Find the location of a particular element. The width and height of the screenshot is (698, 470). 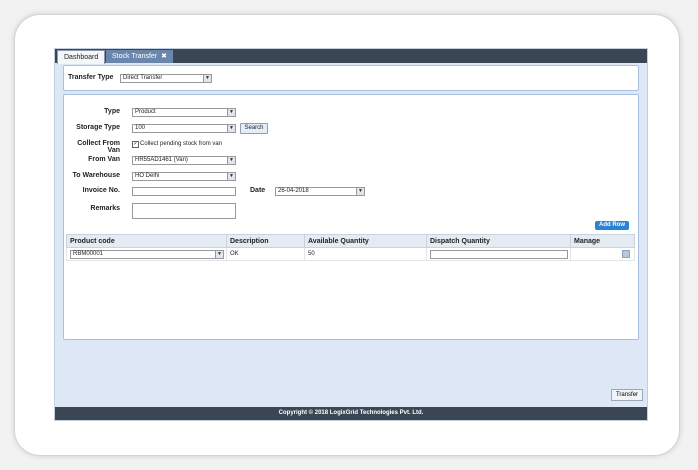

product-code-cell: RBM00001 ▼ is located at coordinates (146, 254).